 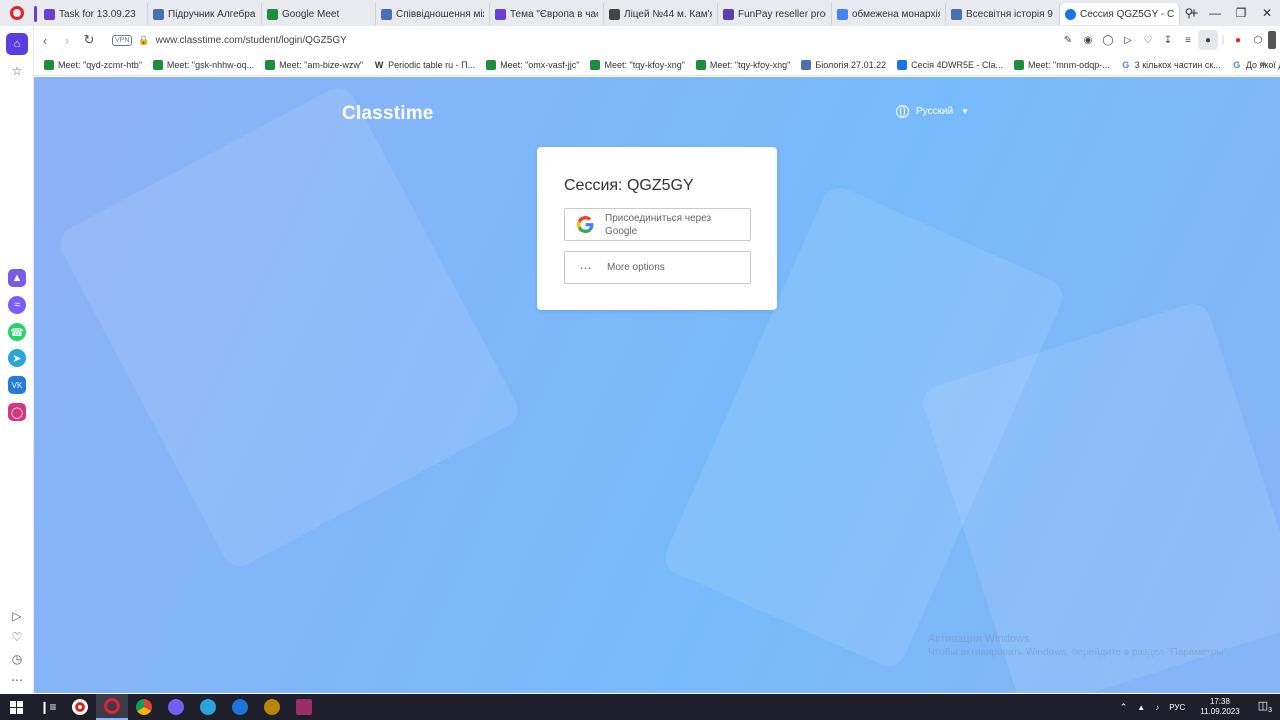 What do you see at coordinates (1197, 707) in the screenshot?
I see `system-tray: ⌃ ▲ ♪ РУС 17:38 11.09.2023 ◫3` at bounding box center [1197, 707].